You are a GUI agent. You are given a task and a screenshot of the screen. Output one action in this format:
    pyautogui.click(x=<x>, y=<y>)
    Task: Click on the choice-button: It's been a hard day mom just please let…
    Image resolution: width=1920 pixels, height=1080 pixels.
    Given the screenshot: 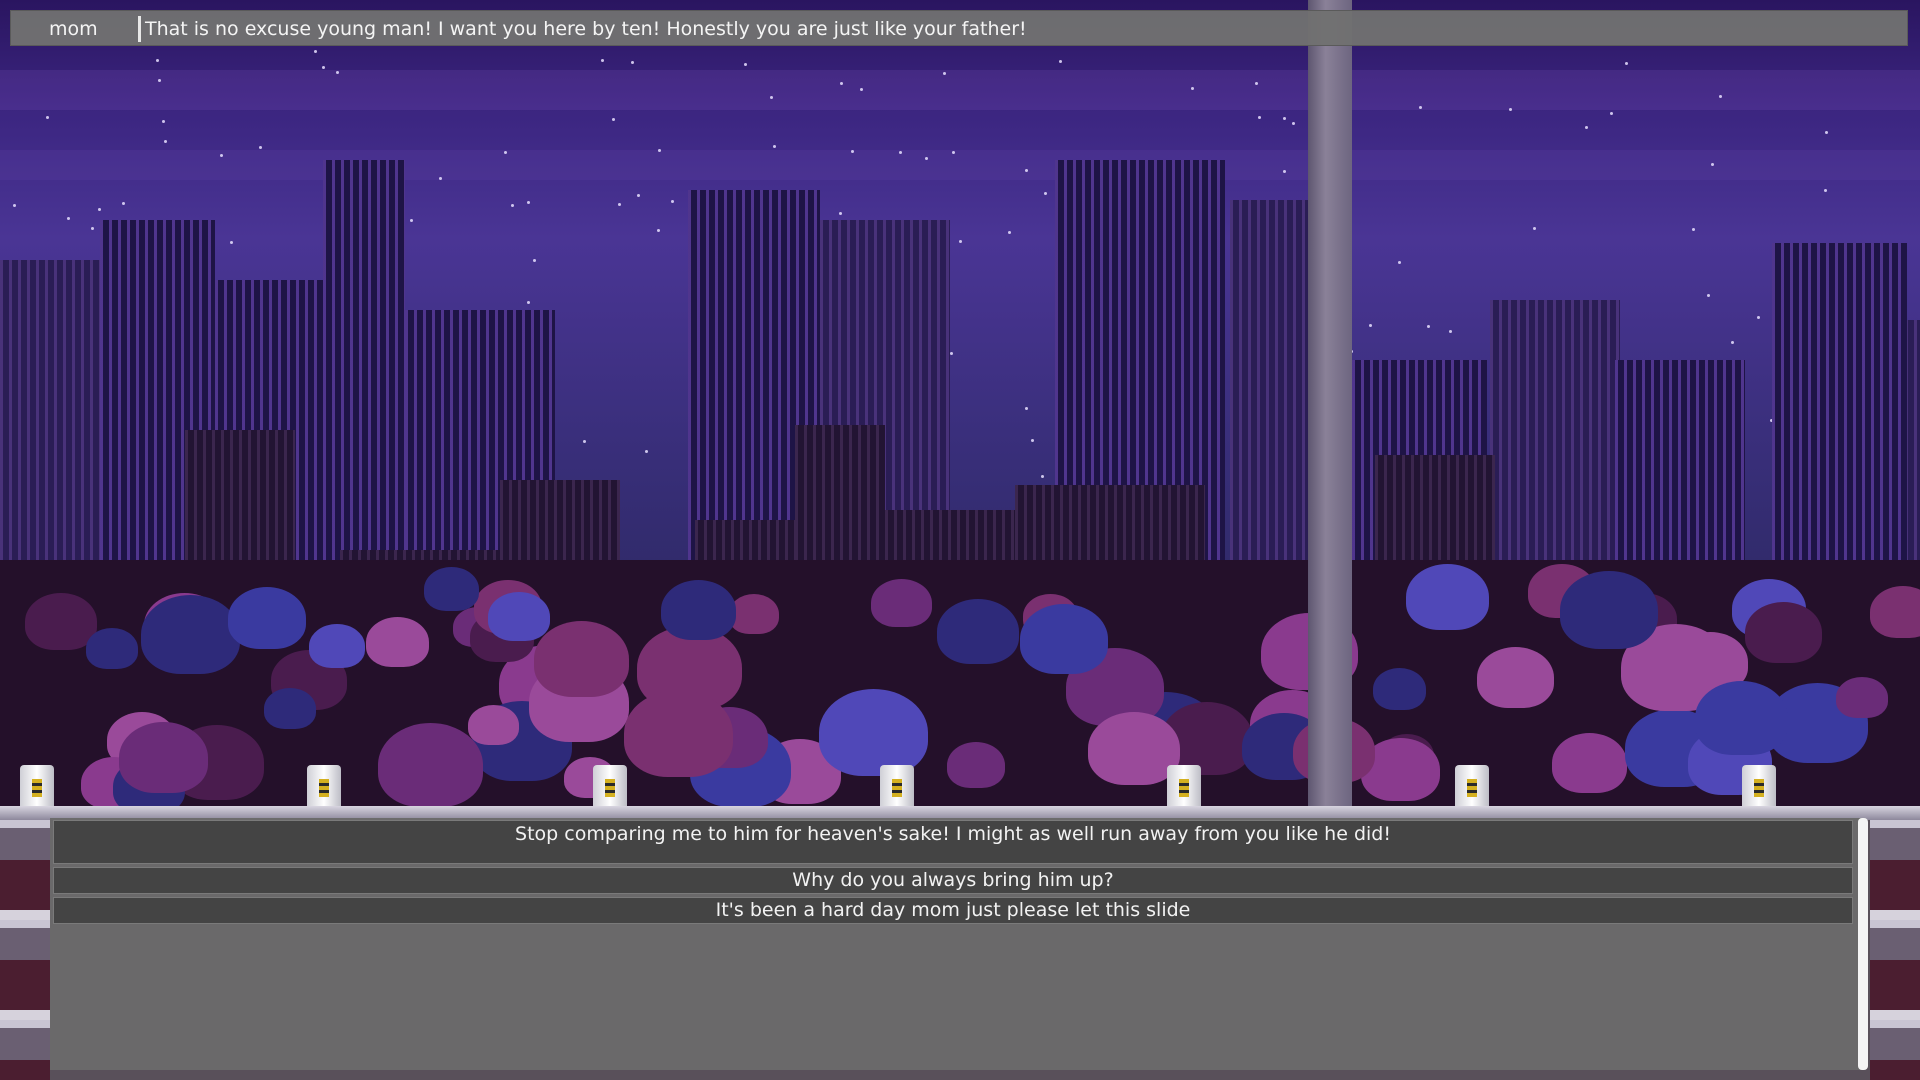 What is the action you would take?
    pyautogui.click(x=953, y=910)
    